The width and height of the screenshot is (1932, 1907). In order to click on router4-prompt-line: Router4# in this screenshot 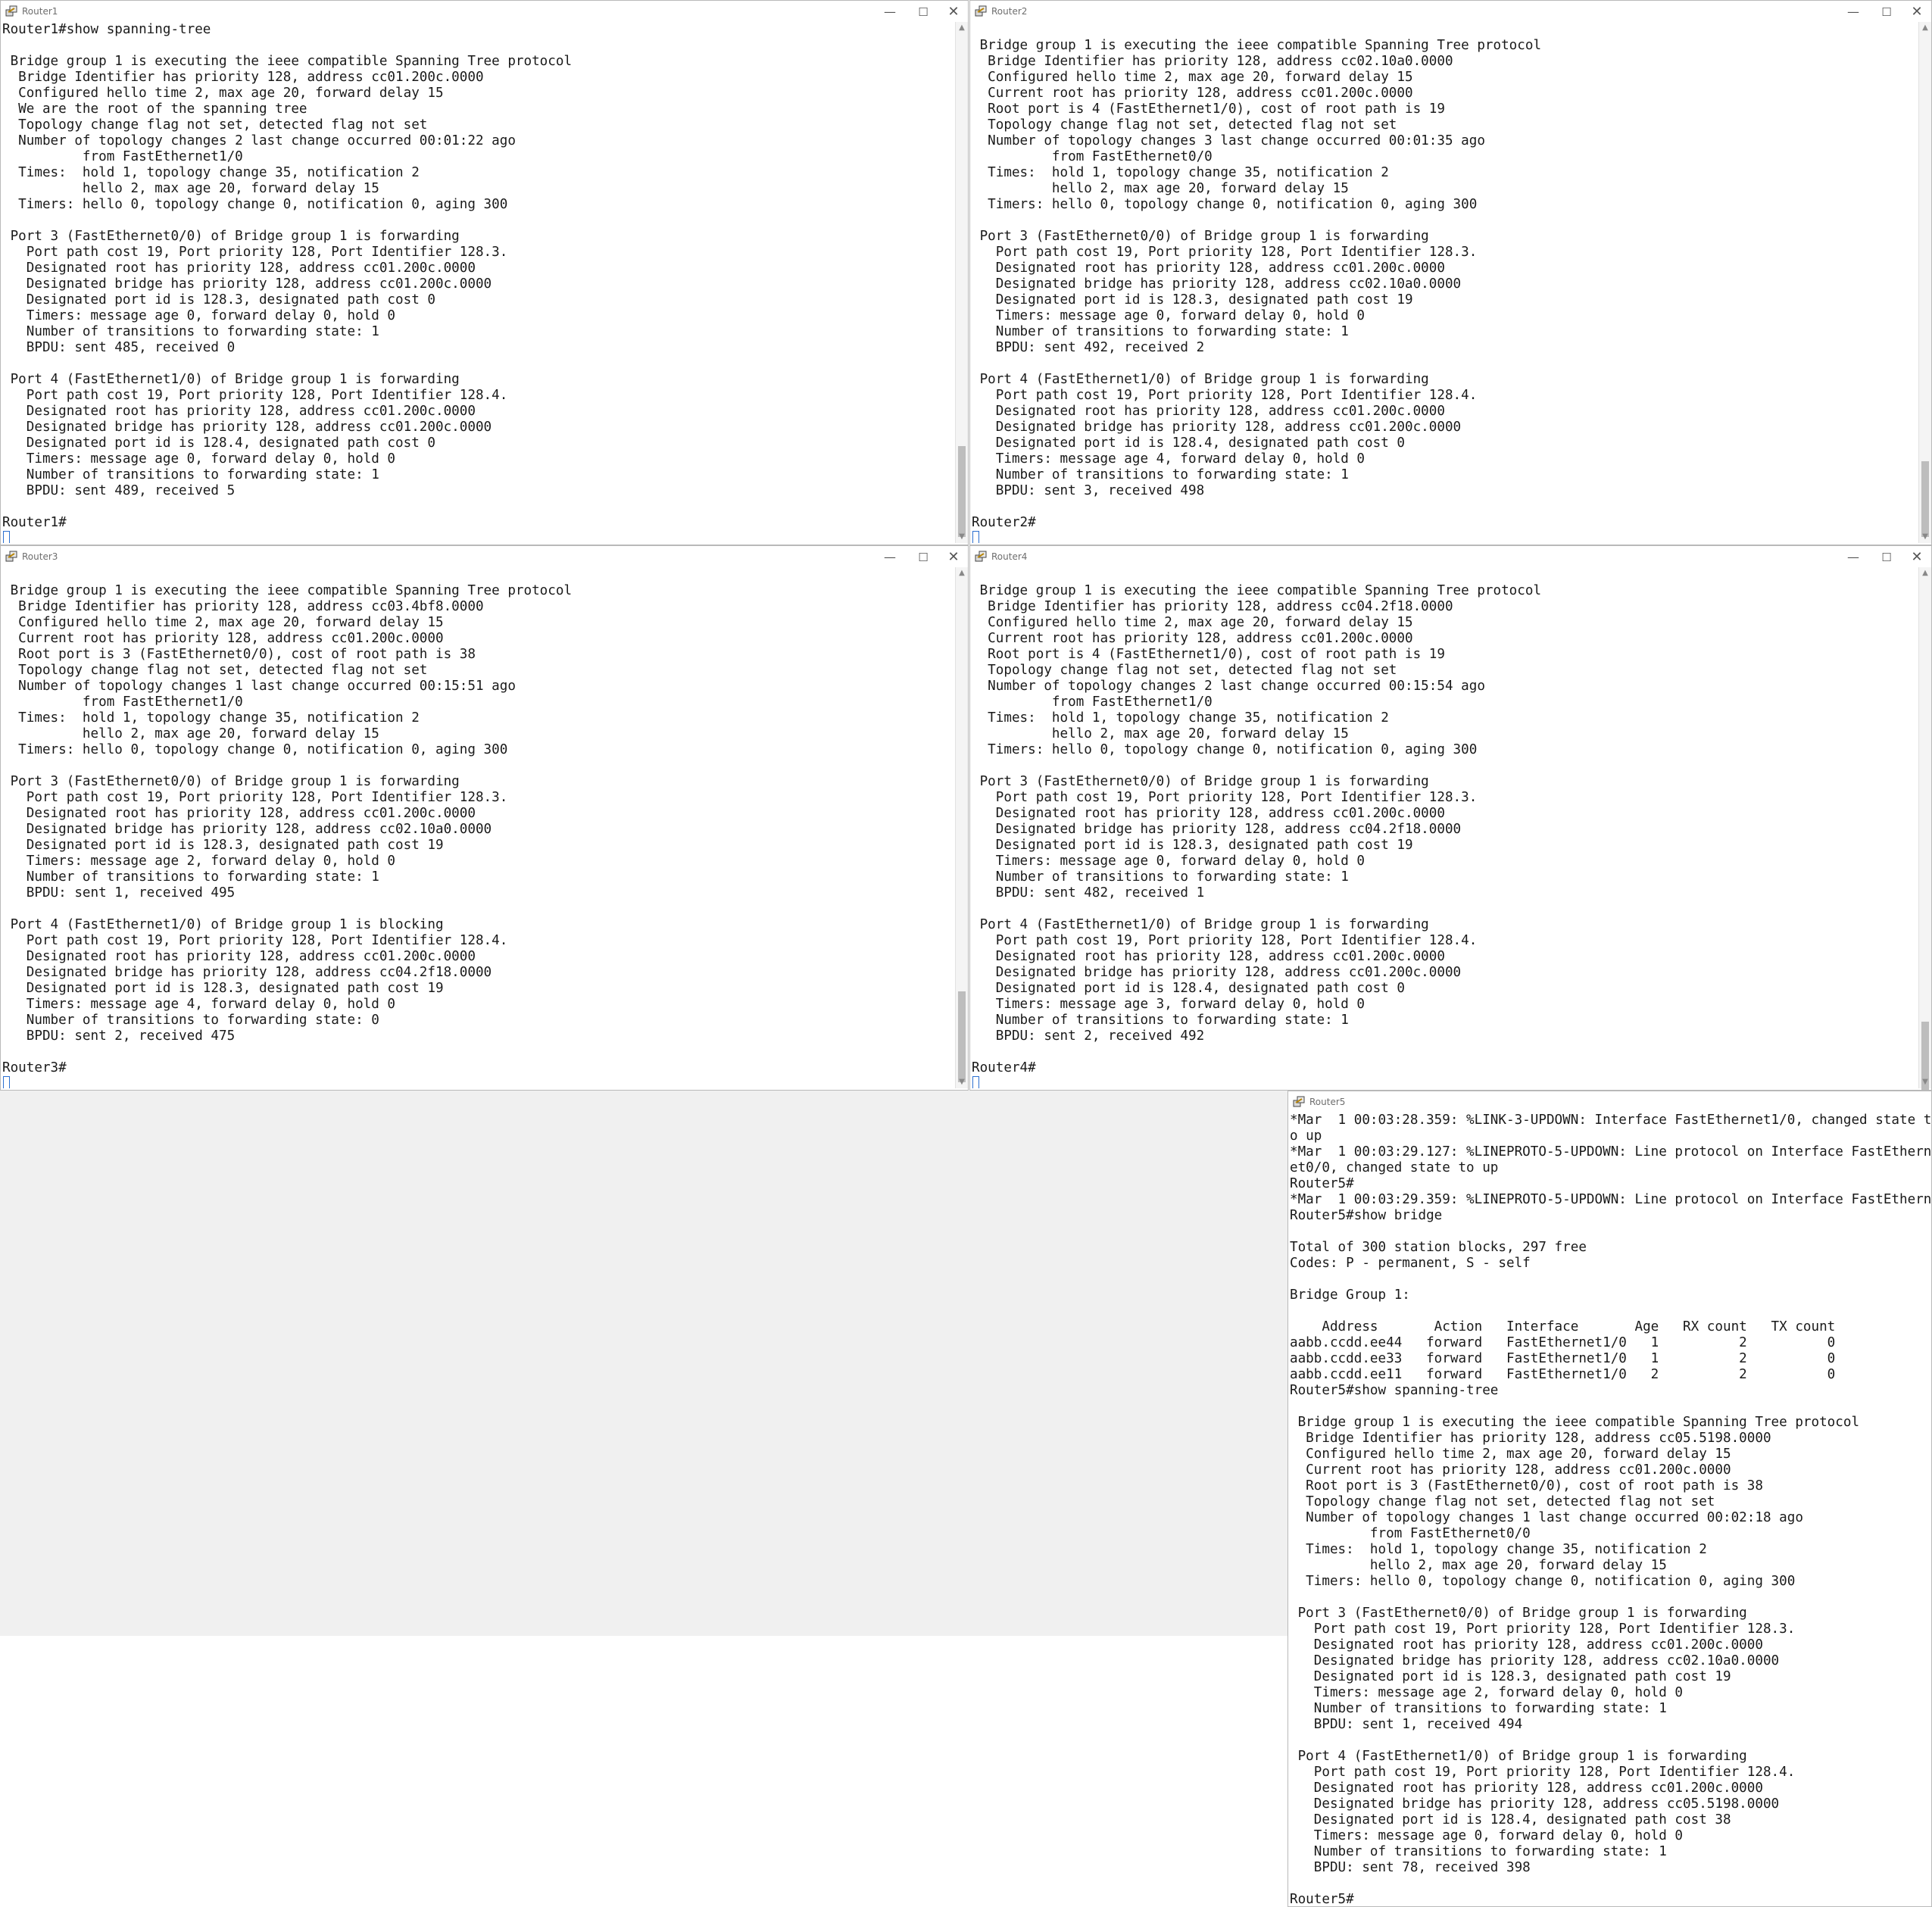, I will do `click(1445, 1074)`.